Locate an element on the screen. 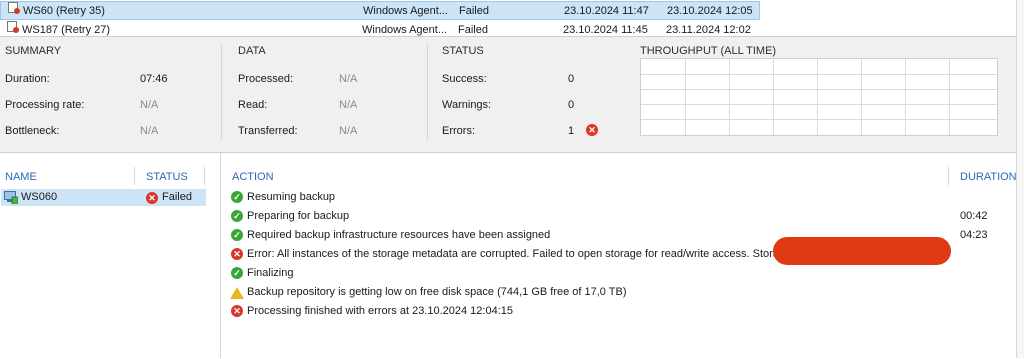 The width and height of the screenshot is (1024, 359). job-end-time: 23.11.2024 12:02 is located at coordinates (708, 30).